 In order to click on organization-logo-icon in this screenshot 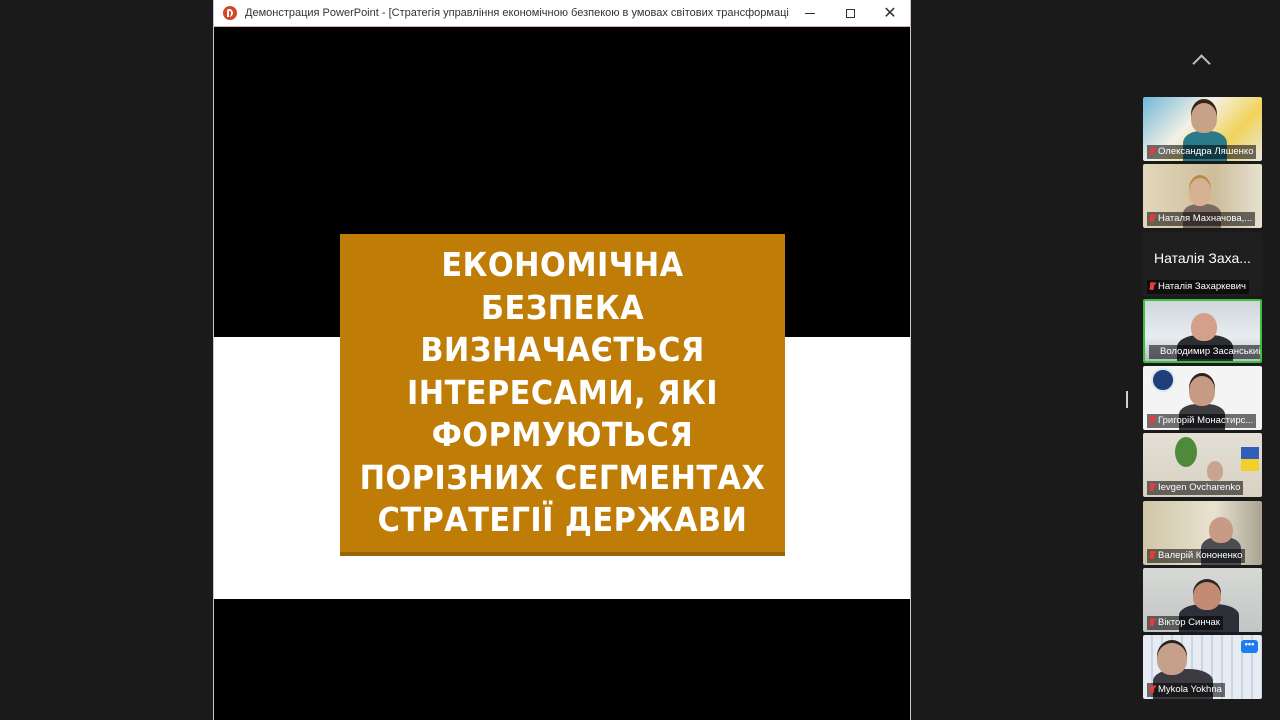, I will do `click(1163, 380)`.